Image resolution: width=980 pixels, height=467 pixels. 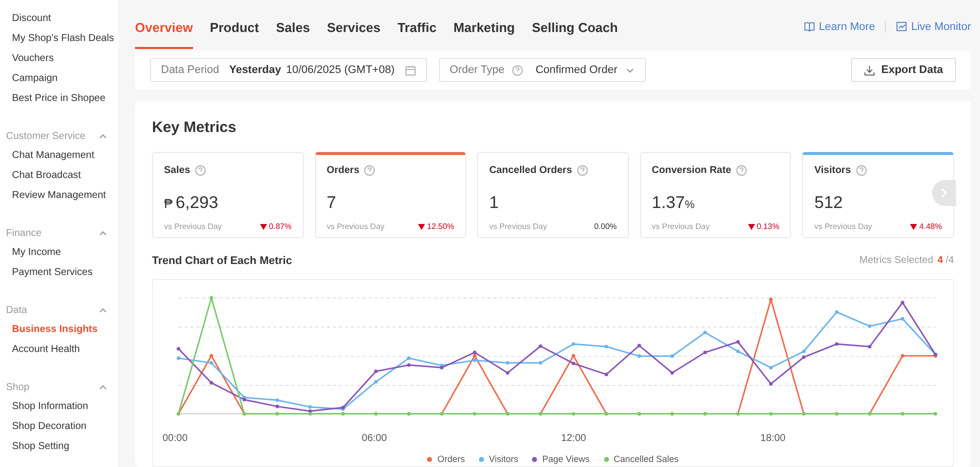 I want to click on currency-symbol: ₱, so click(x=168, y=203).